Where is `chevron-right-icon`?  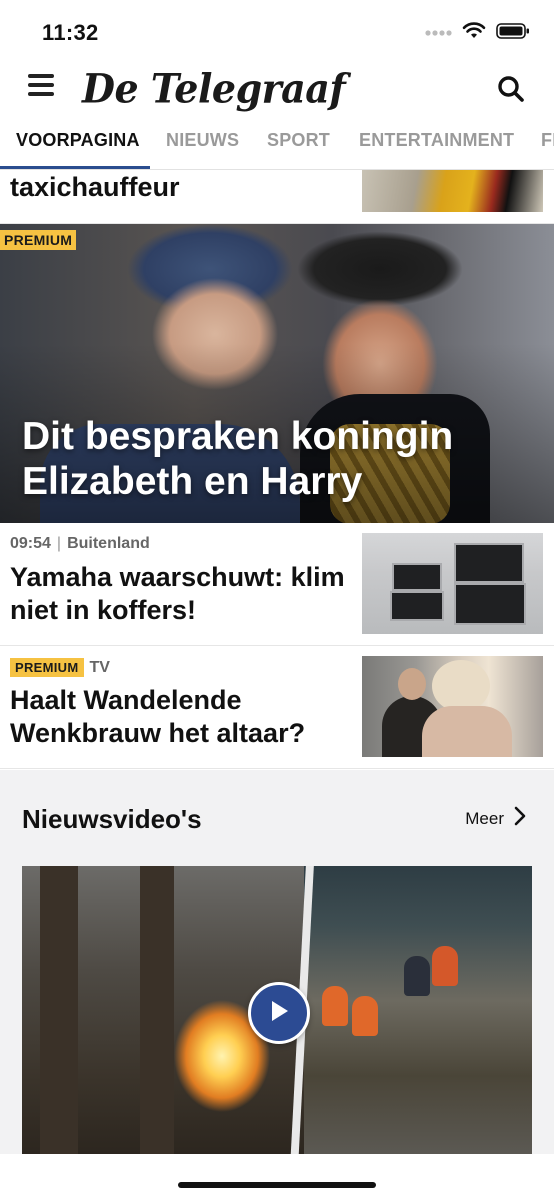
chevron-right-icon is located at coordinates (520, 818).